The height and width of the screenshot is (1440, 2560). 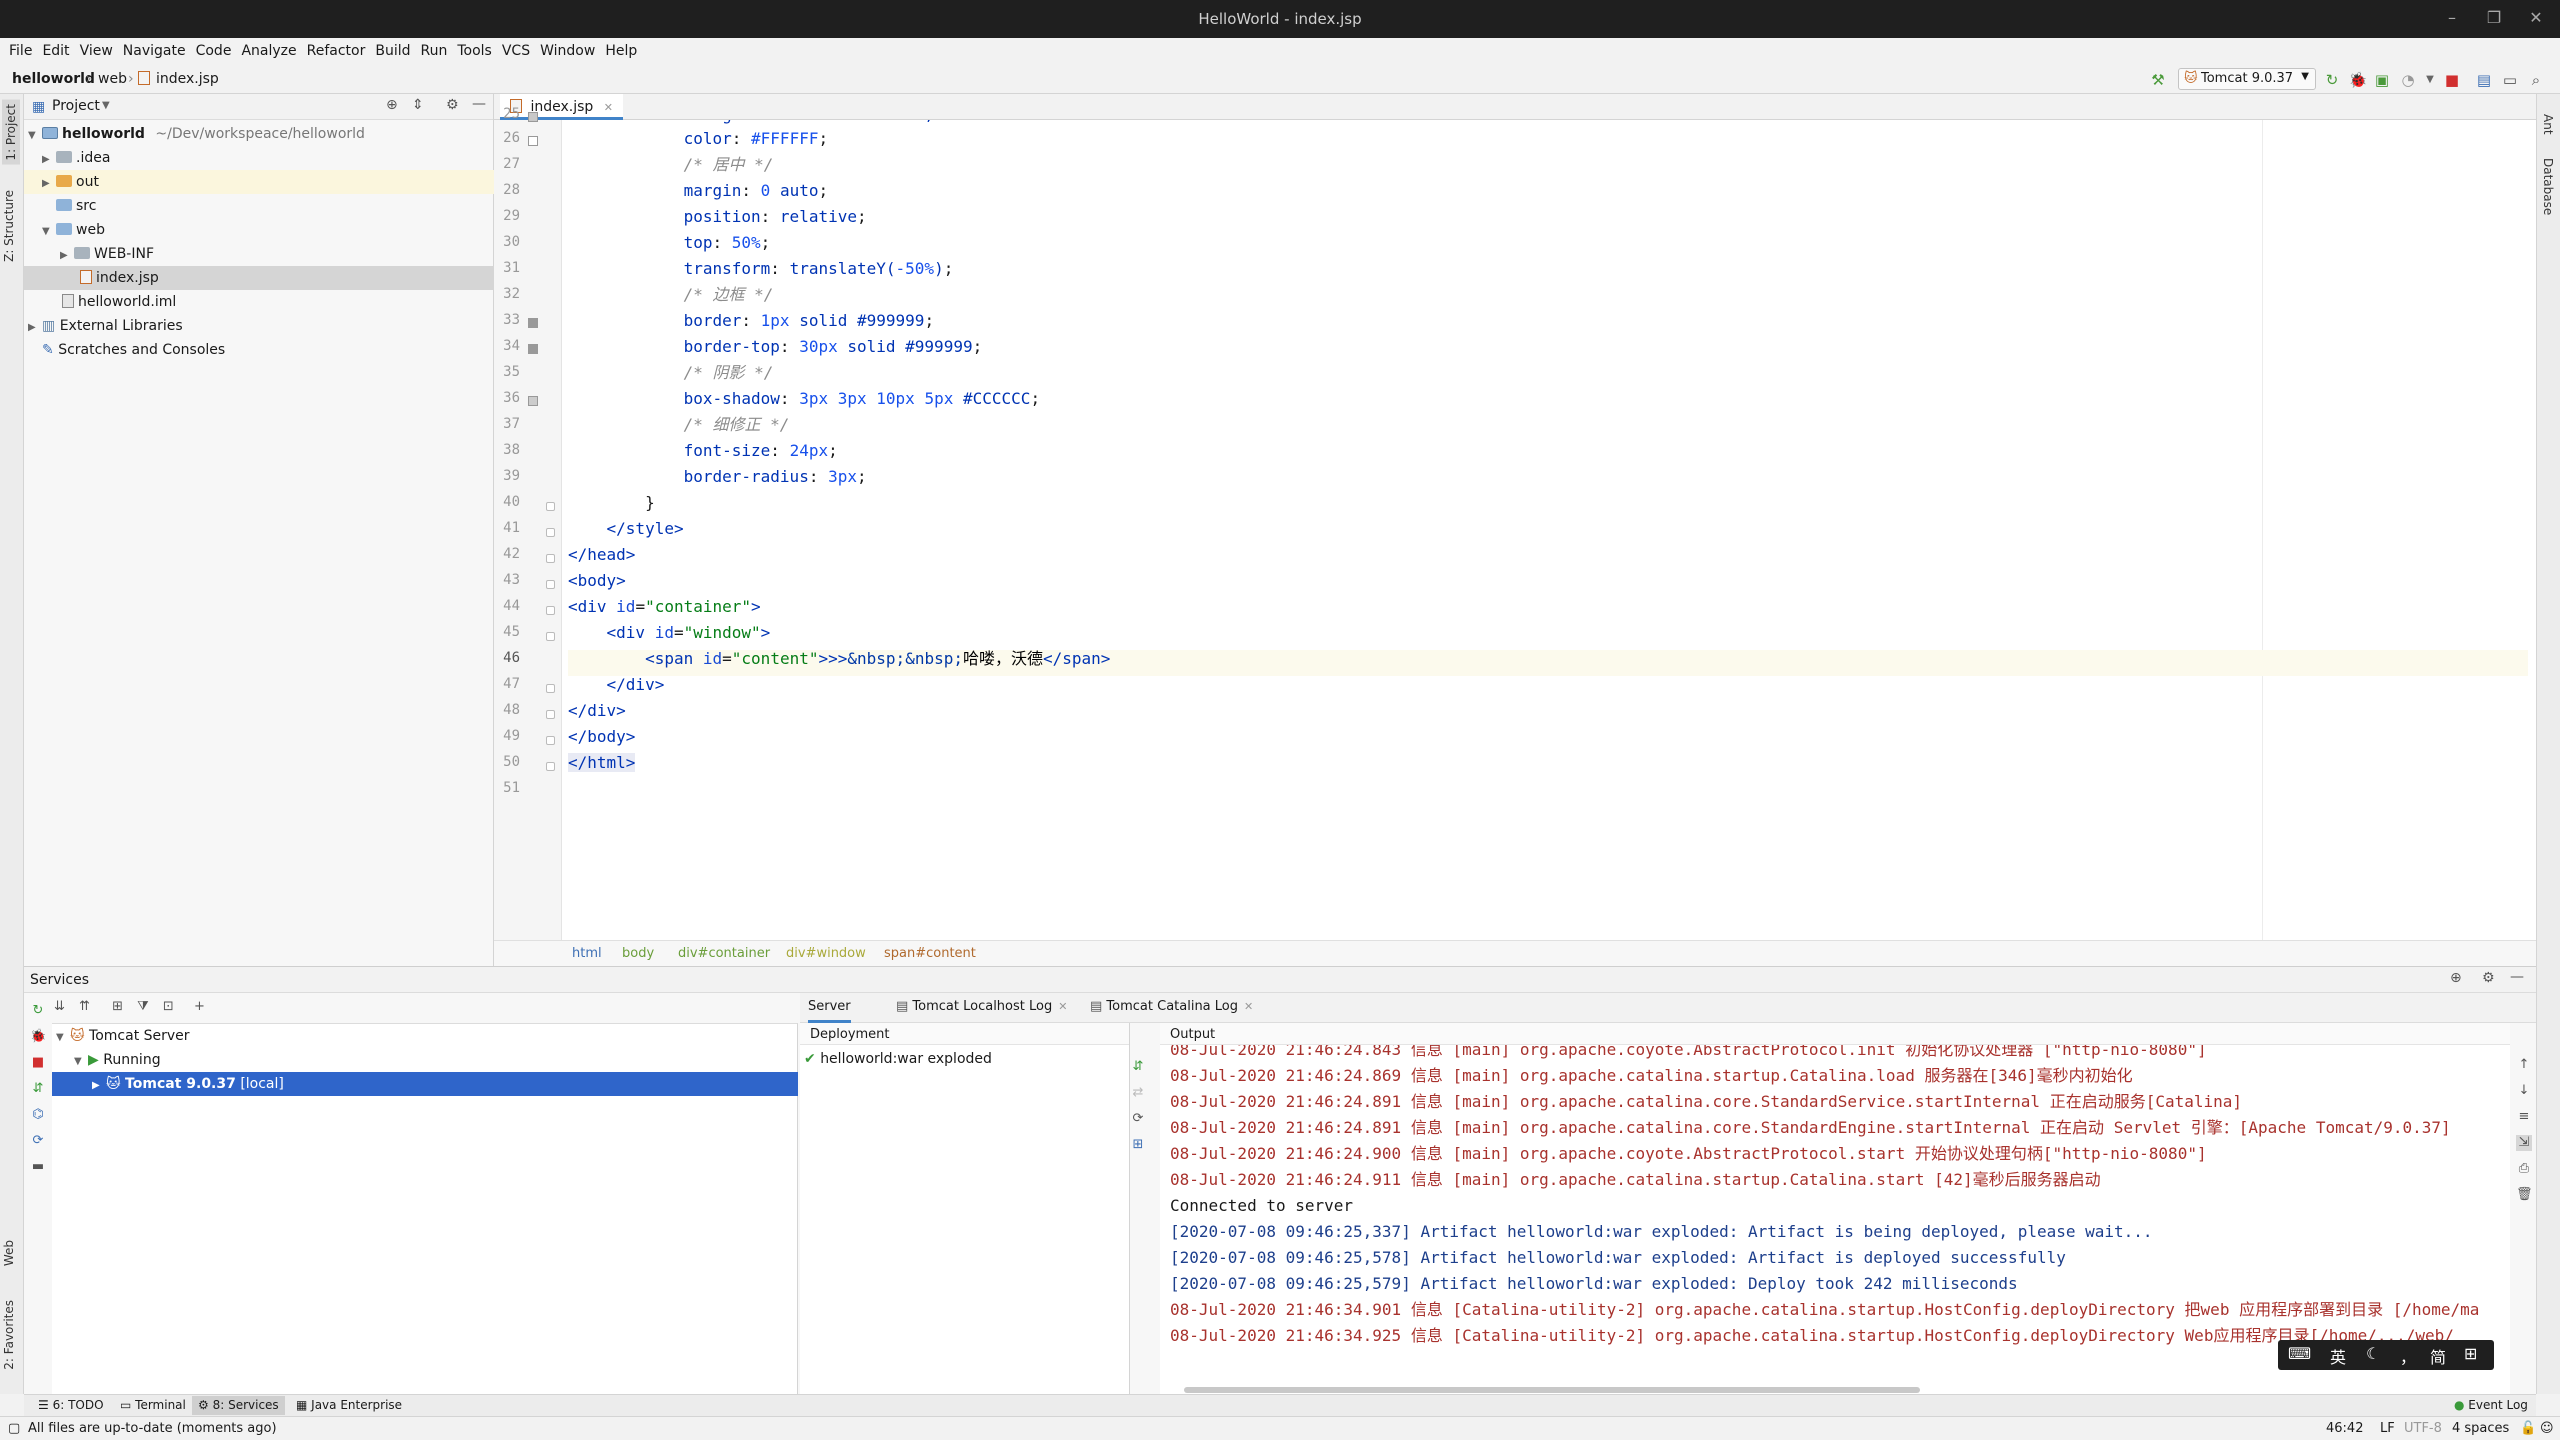 What do you see at coordinates (2480, 1428) in the screenshot?
I see `indent-setting: 4 spaces` at bounding box center [2480, 1428].